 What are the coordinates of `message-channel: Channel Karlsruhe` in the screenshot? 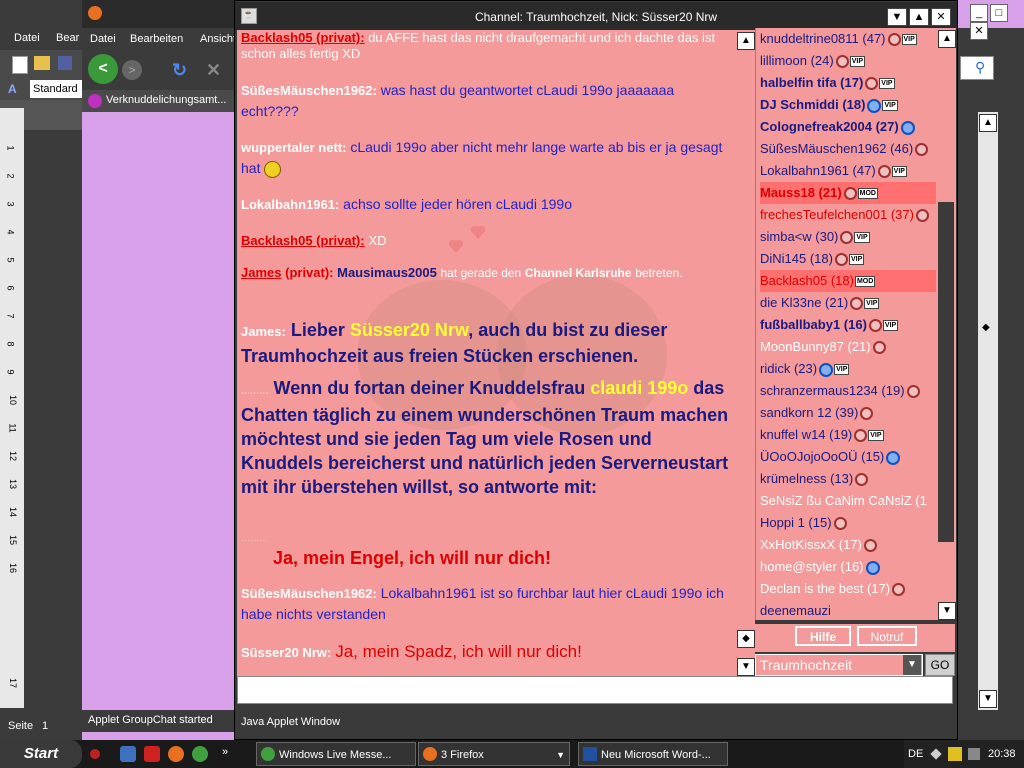 It's located at (578, 273).